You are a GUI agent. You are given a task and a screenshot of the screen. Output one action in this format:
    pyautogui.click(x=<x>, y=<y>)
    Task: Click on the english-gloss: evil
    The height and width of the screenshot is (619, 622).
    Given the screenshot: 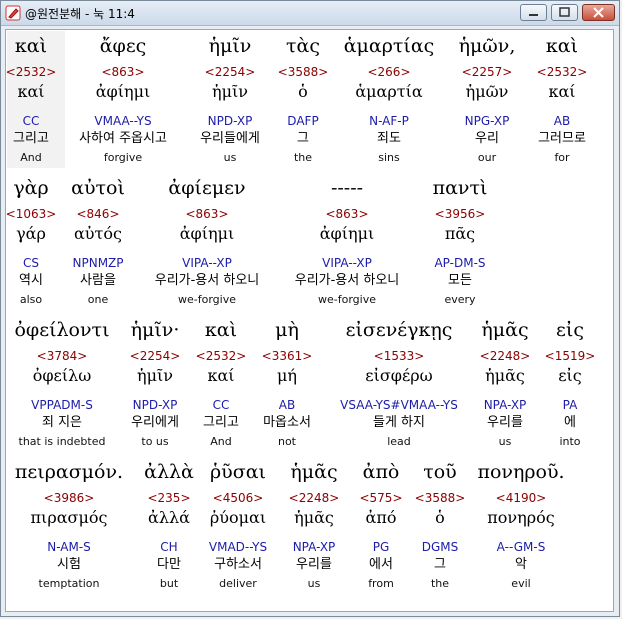 What is the action you would take?
    pyautogui.click(x=521, y=583)
    